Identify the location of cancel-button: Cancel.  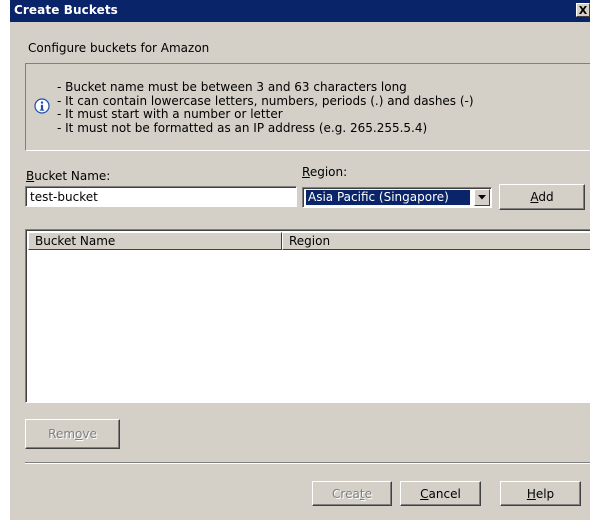
(440, 493).